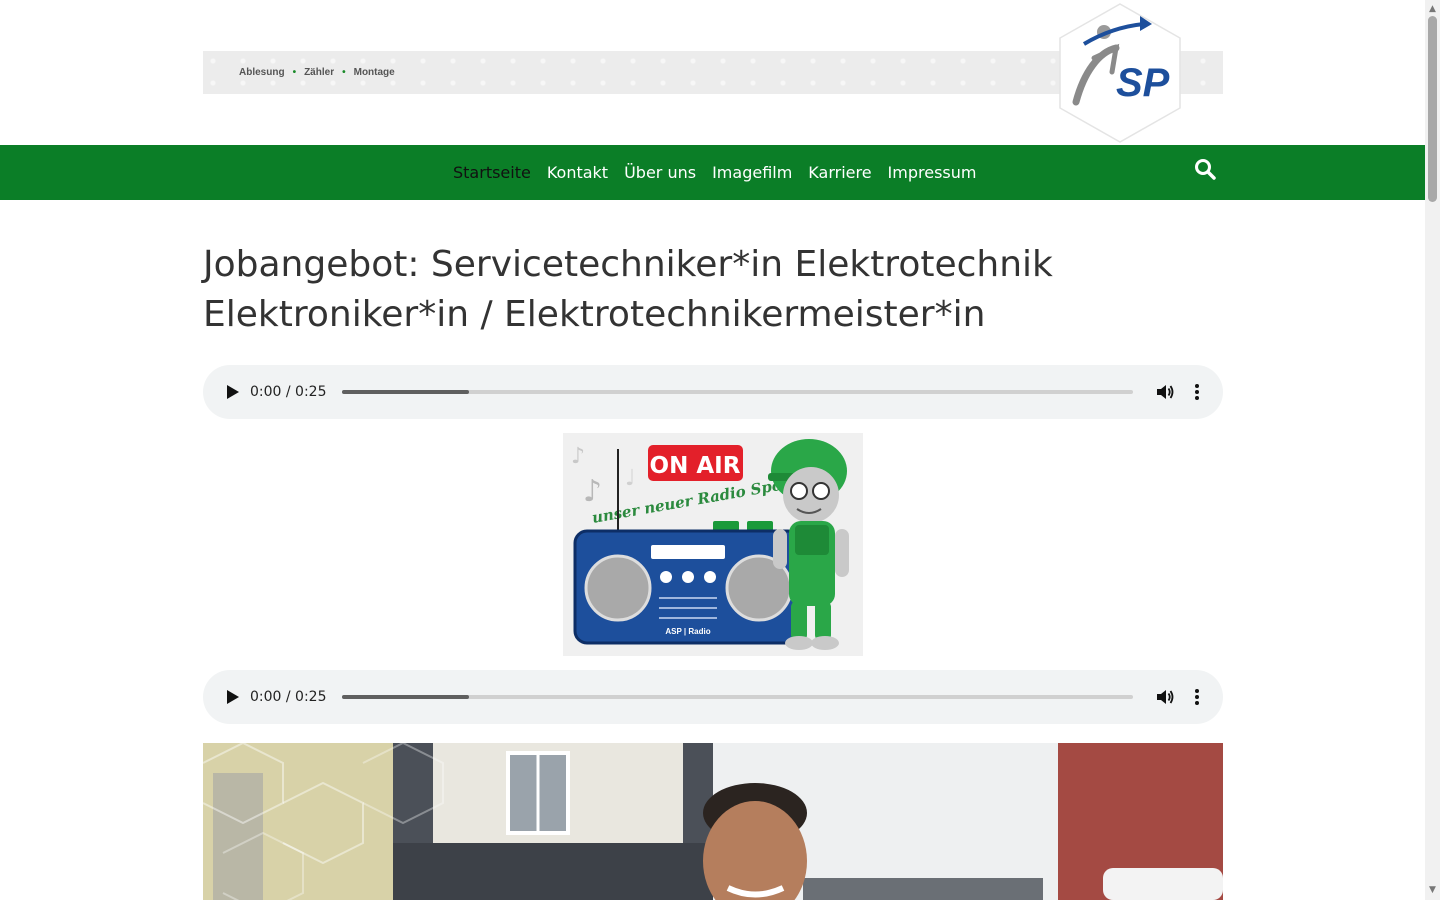 This screenshot has width=1440, height=900. I want to click on top-link-montage: Montage, so click(374, 72).